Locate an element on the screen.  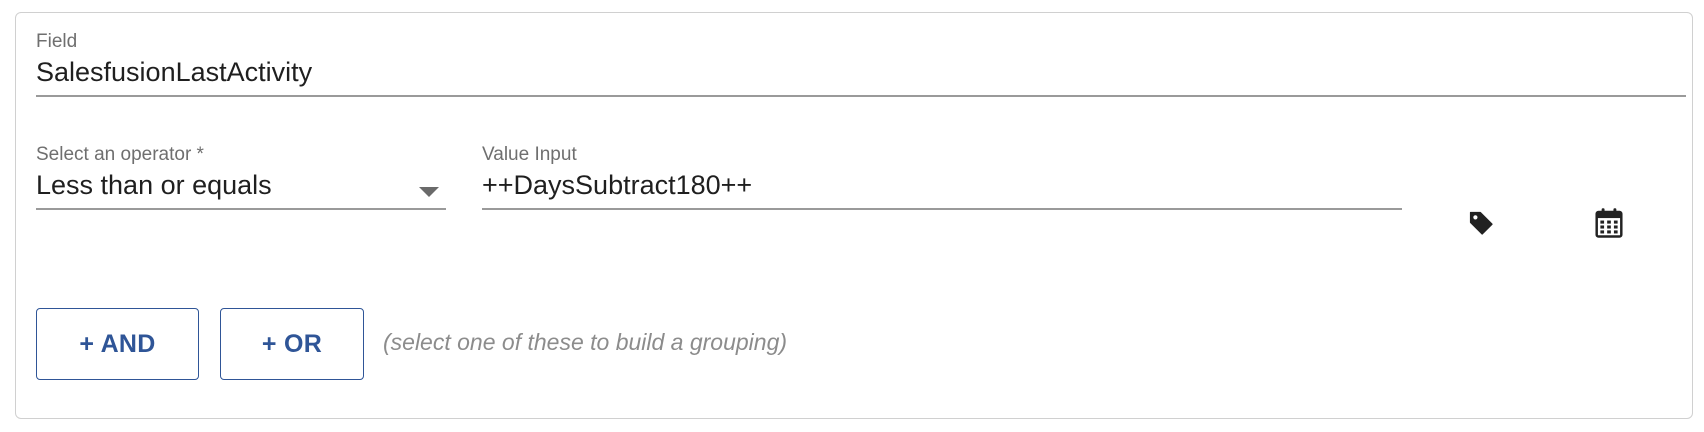
operator-value: Less than or equals is located at coordinates (154, 185).